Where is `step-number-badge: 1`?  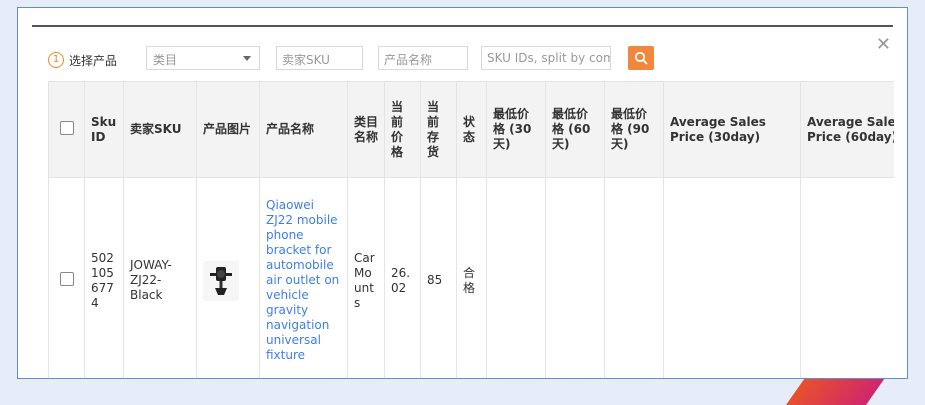
step-number-badge: 1 is located at coordinates (56, 60).